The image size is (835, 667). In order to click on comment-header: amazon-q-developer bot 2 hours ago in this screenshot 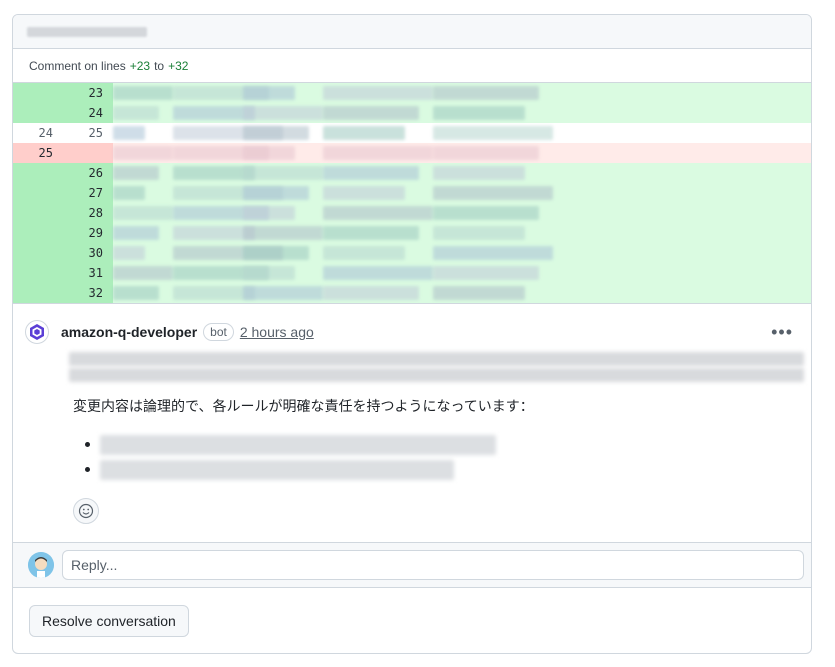, I will do `click(412, 332)`.